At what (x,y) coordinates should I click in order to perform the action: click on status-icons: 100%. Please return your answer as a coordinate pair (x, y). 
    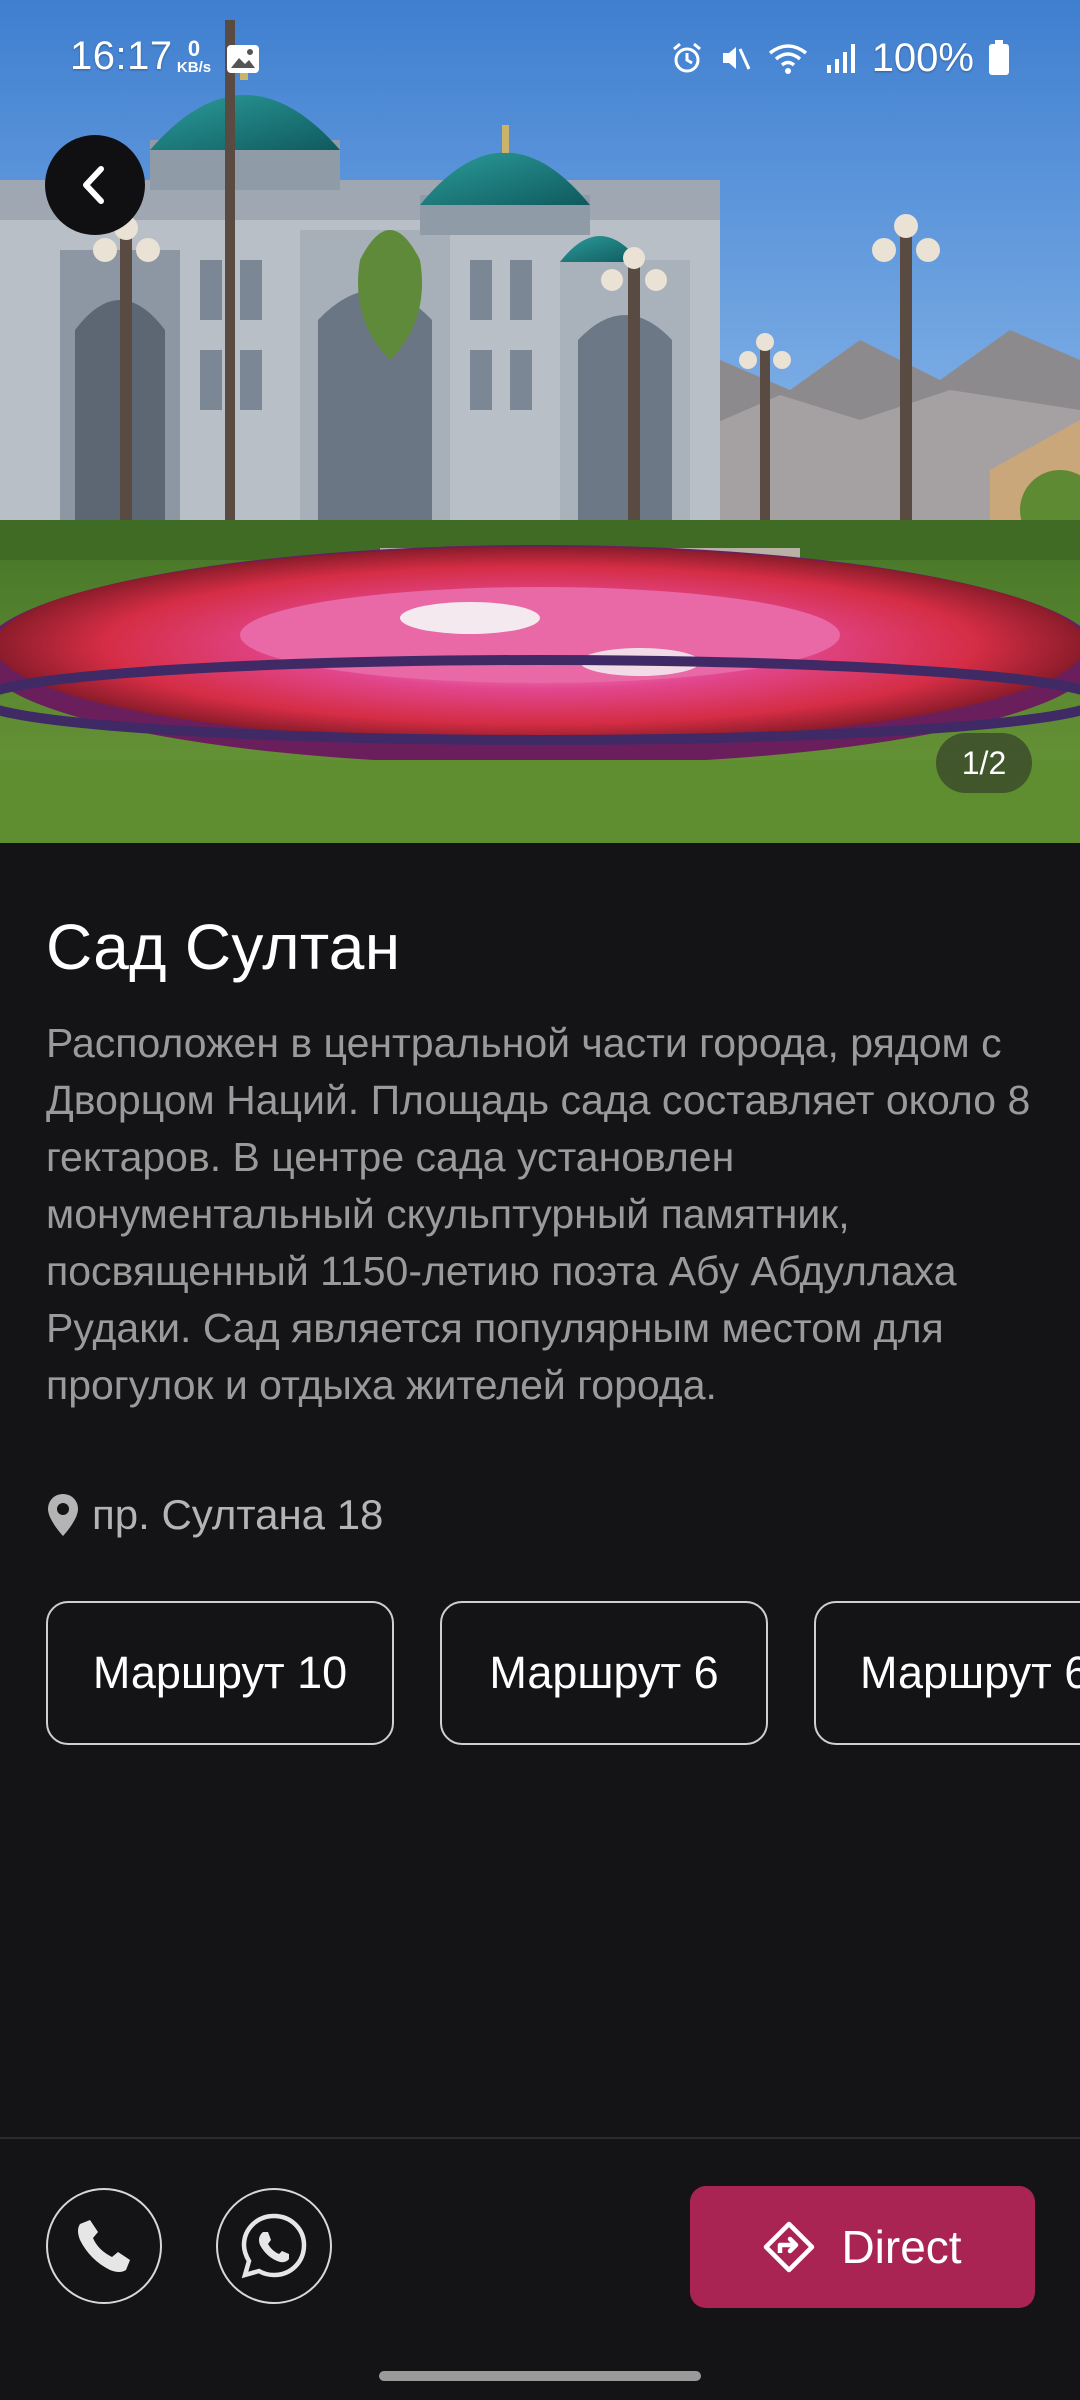
    Looking at the image, I should click on (840, 58).